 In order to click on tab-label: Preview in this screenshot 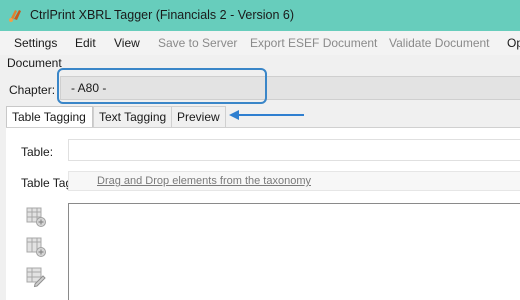, I will do `click(198, 117)`.